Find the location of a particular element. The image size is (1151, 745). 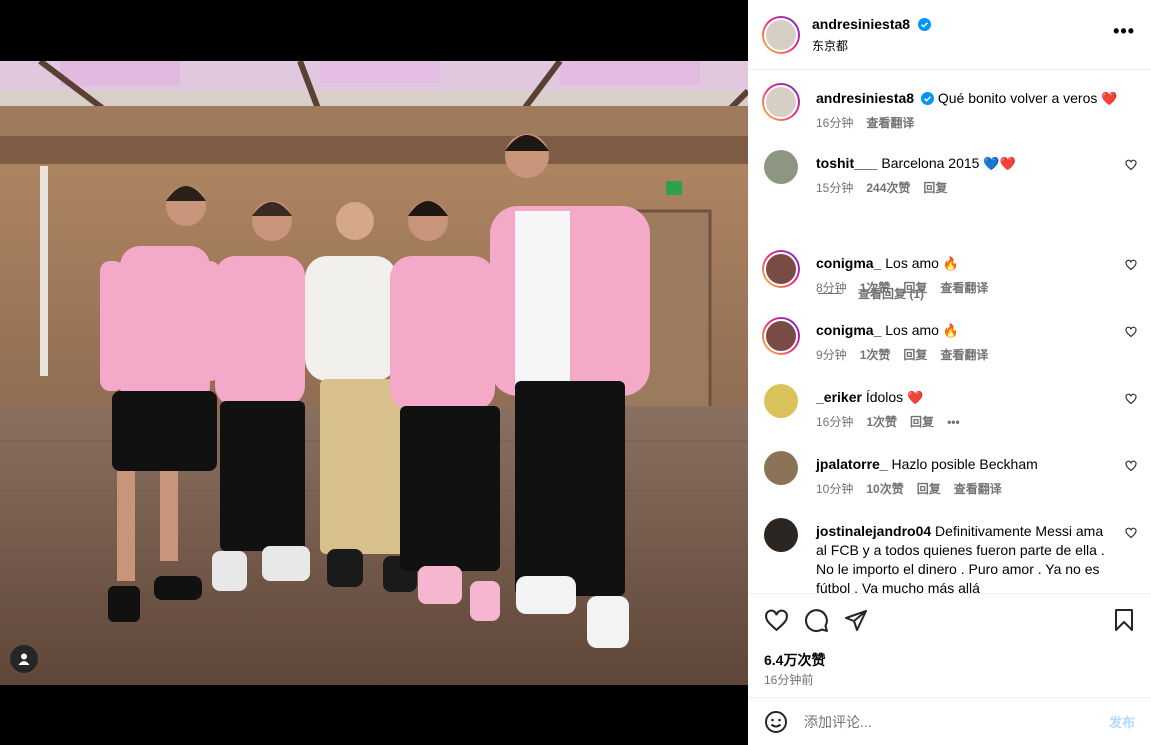

post-actions: 6.4万次赞 16分钟前 is located at coordinates (949, 645).